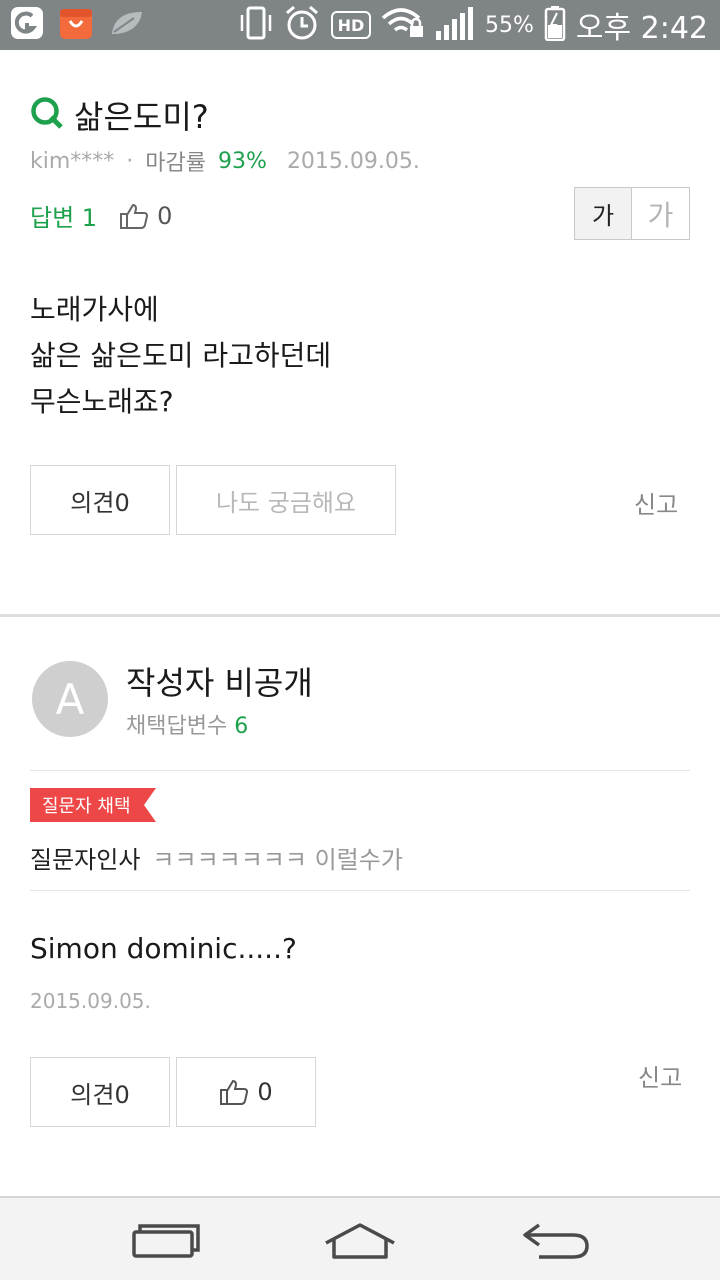 This screenshot has height=1280, width=720. I want to click on signal-icon, so click(455, 25).